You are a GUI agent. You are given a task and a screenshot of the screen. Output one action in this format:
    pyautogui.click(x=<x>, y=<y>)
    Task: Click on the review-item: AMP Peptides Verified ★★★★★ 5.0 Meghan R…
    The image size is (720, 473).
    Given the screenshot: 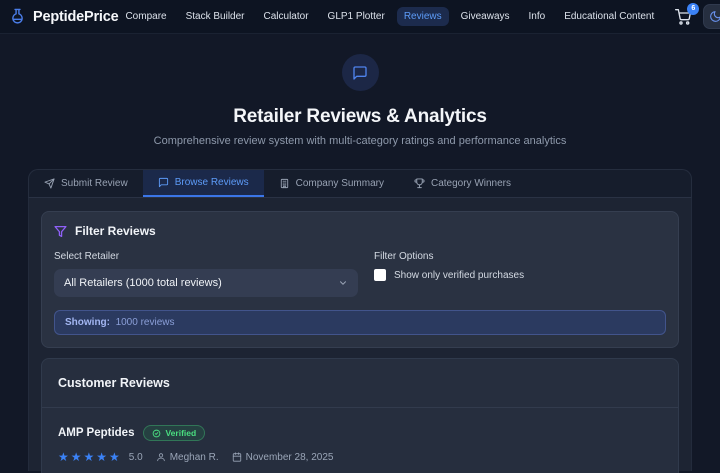 What is the action you would take?
    pyautogui.click(x=360, y=440)
    